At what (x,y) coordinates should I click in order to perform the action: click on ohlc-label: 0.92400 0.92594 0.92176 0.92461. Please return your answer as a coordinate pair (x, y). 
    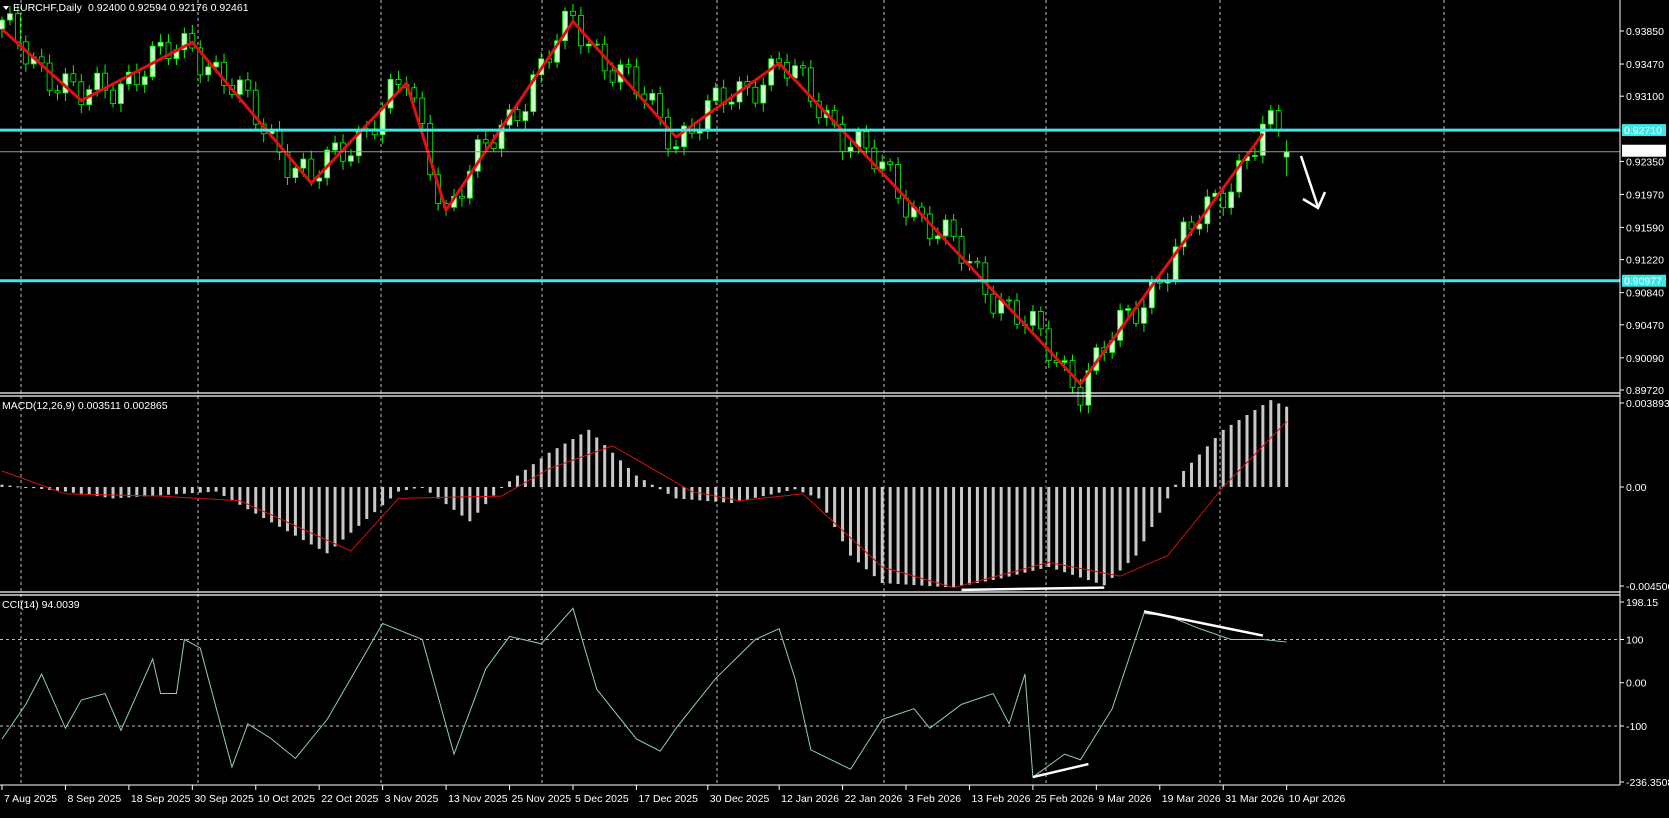
    Looking at the image, I should click on (168, 8).